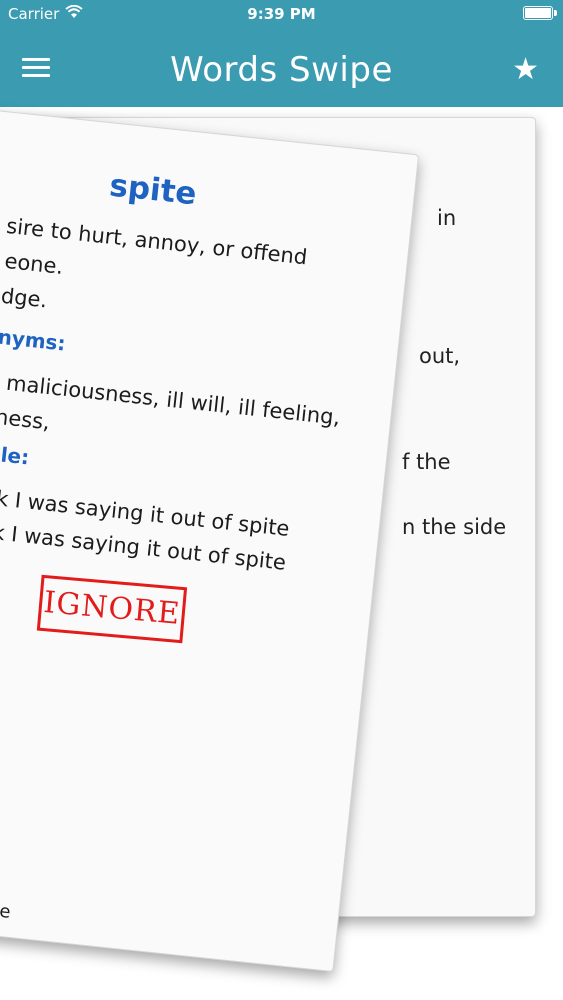  Describe the element at coordinates (426, 462) in the screenshot. I see `back-card-text: f the` at that location.